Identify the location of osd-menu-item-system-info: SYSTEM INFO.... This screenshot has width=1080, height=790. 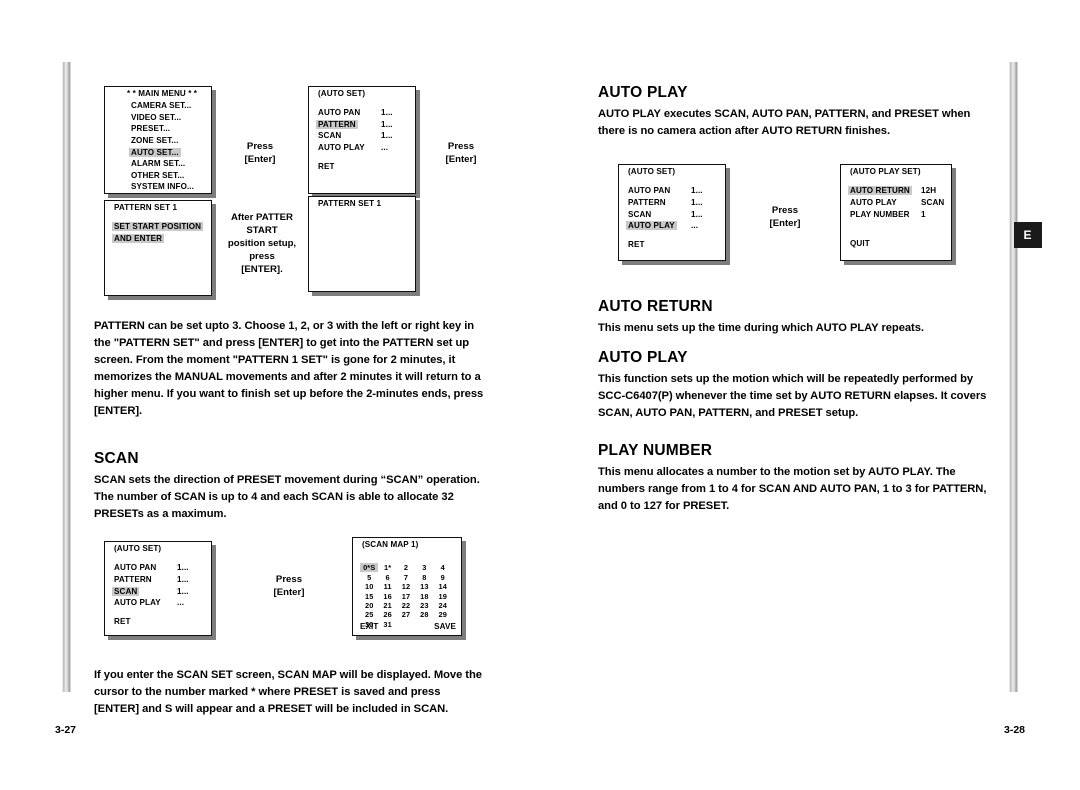
(158, 187).